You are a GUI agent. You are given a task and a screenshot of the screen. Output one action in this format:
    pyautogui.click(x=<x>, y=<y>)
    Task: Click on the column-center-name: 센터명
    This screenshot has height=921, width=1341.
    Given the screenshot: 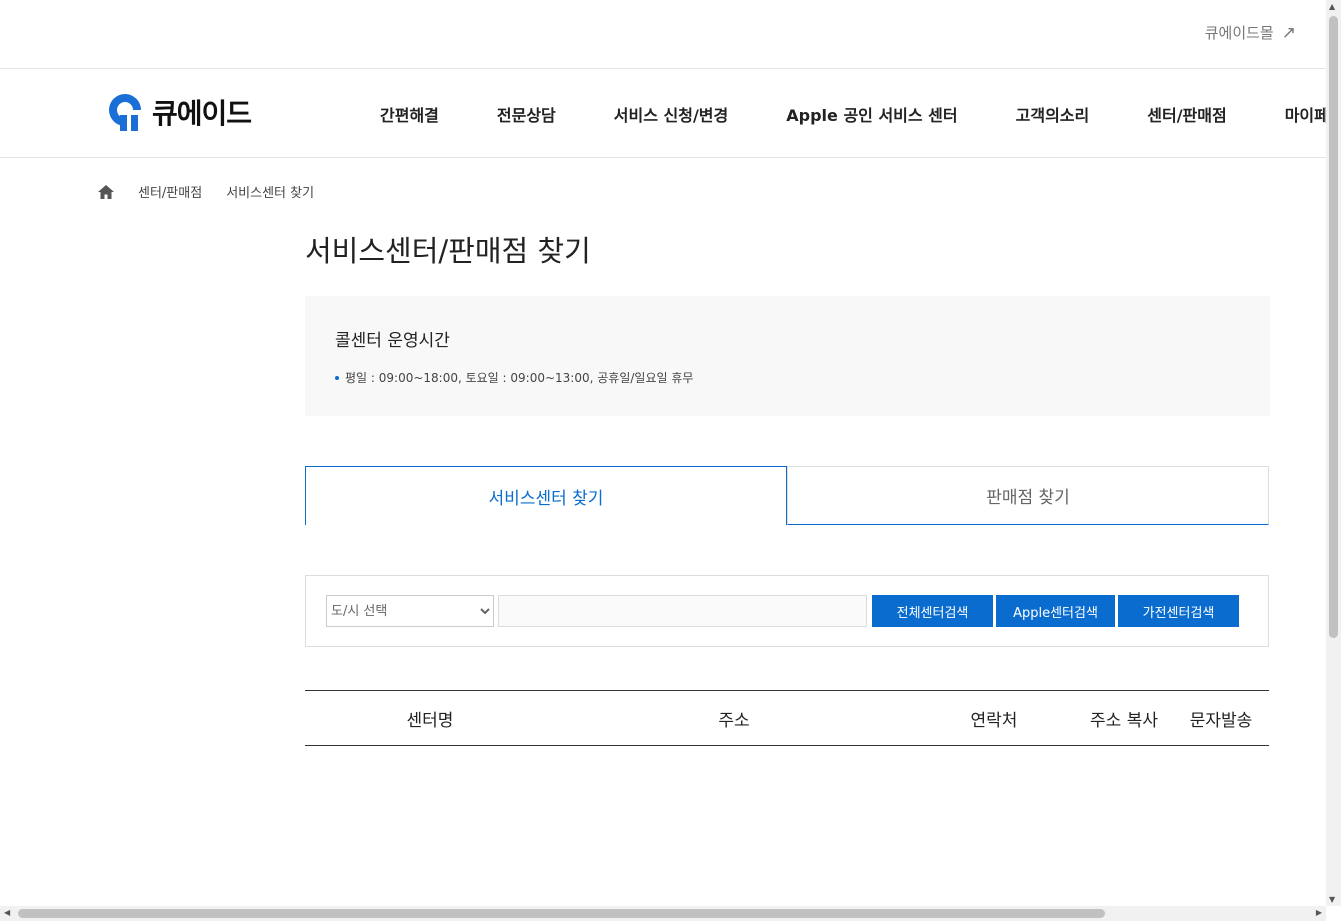 What is the action you would take?
    pyautogui.click(x=430, y=718)
    